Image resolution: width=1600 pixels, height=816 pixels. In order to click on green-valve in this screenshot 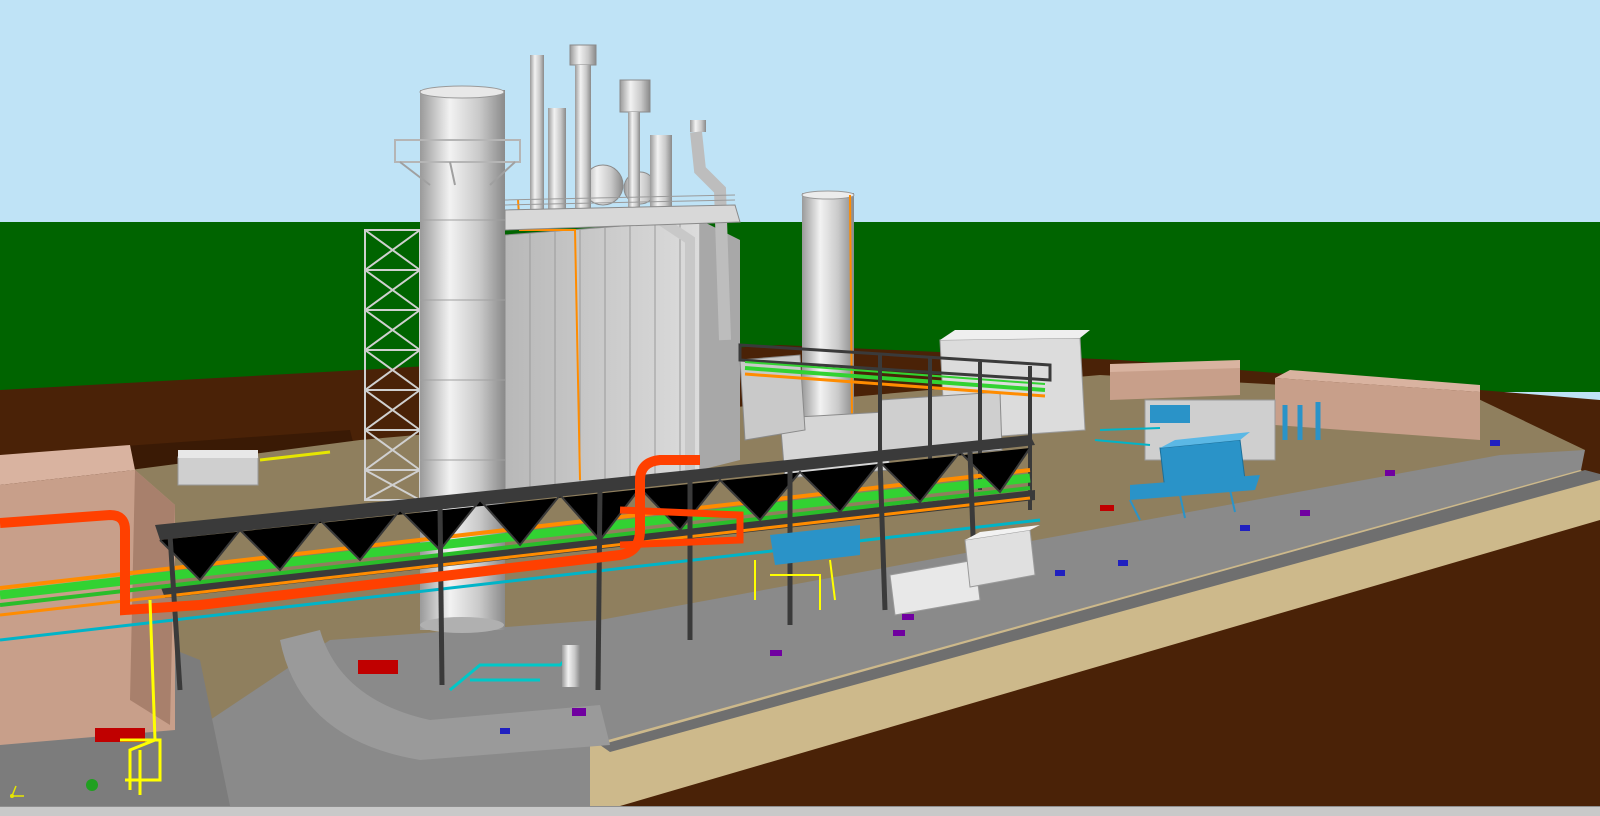, I will do `click(92, 785)`.